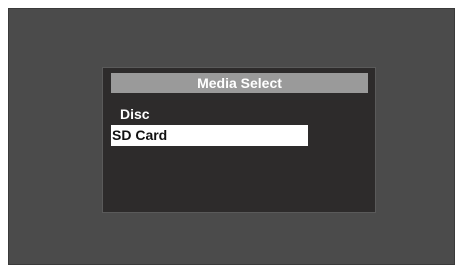 Image resolution: width=461 pixels, height=268 pixels. Describe the element at coordinates (209, 135) in the screenshot. I see `menu-item-sd-card: SD Card` at that location.